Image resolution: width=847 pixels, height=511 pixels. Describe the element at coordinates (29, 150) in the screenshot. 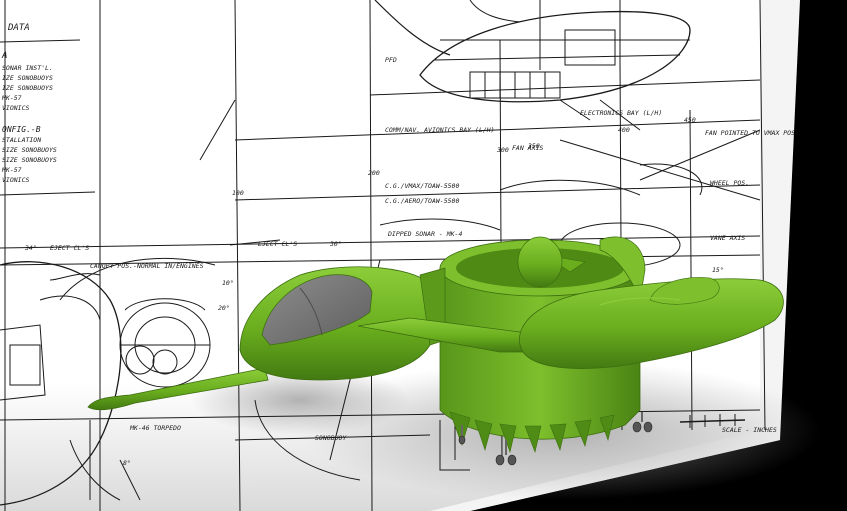

I see `data-b-line2: SIZE SONOBUOYS` at that location.